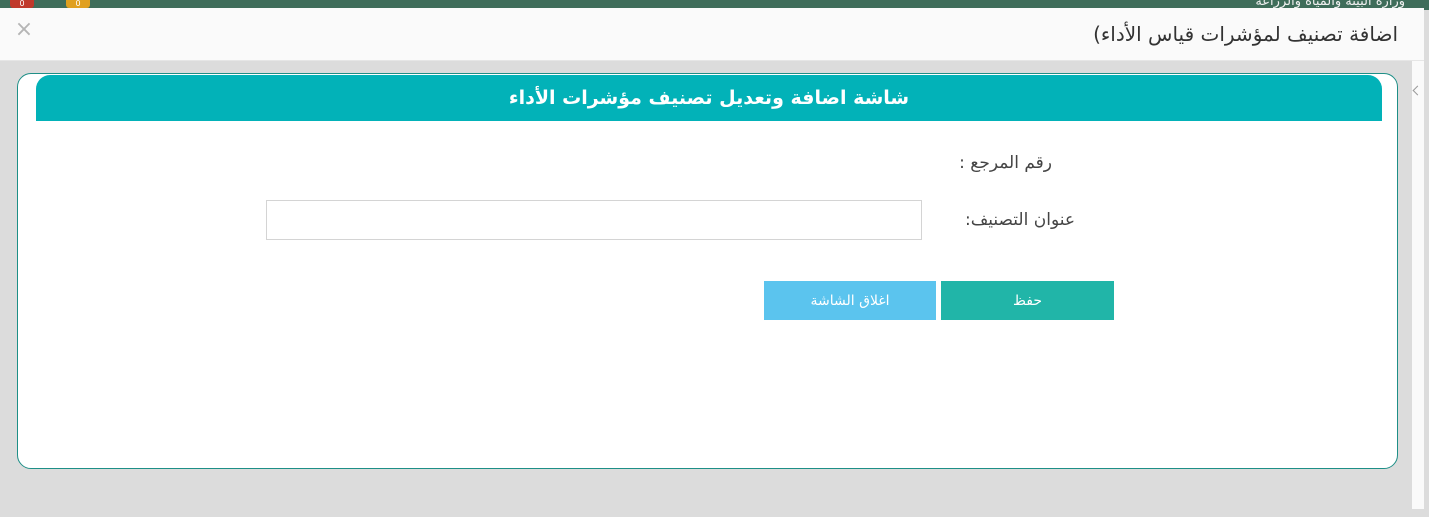  Describe the element at coordinates (1027, 300) in the screenshot. I see `save-button: حفظ` at that location.